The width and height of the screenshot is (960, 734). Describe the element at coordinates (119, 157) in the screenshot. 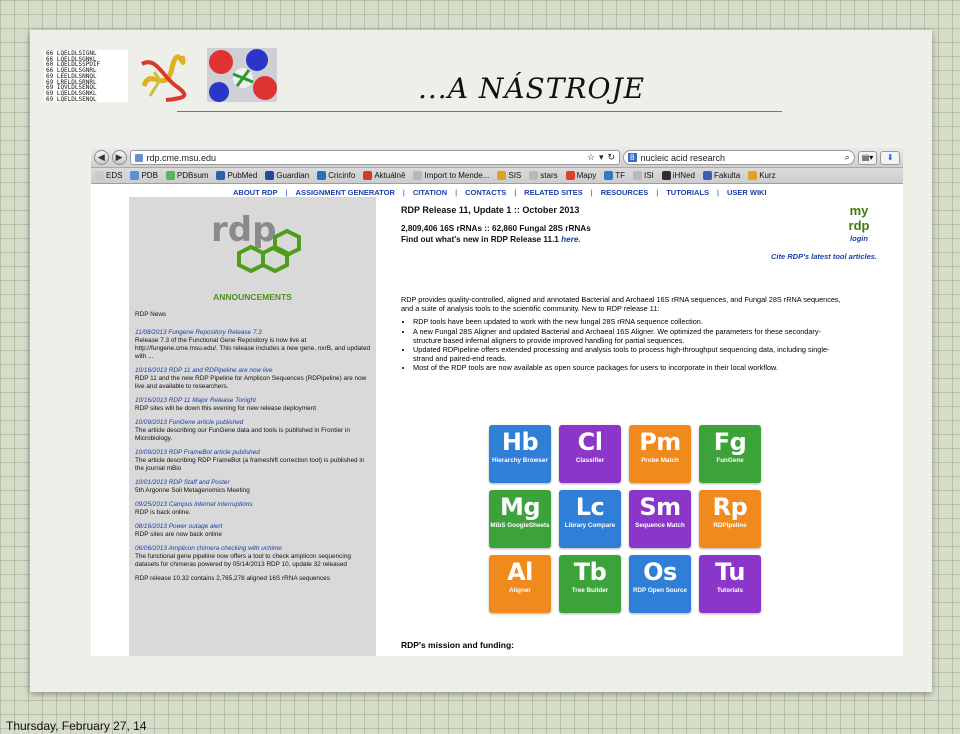

I see `forward-button: ▶` at that location.